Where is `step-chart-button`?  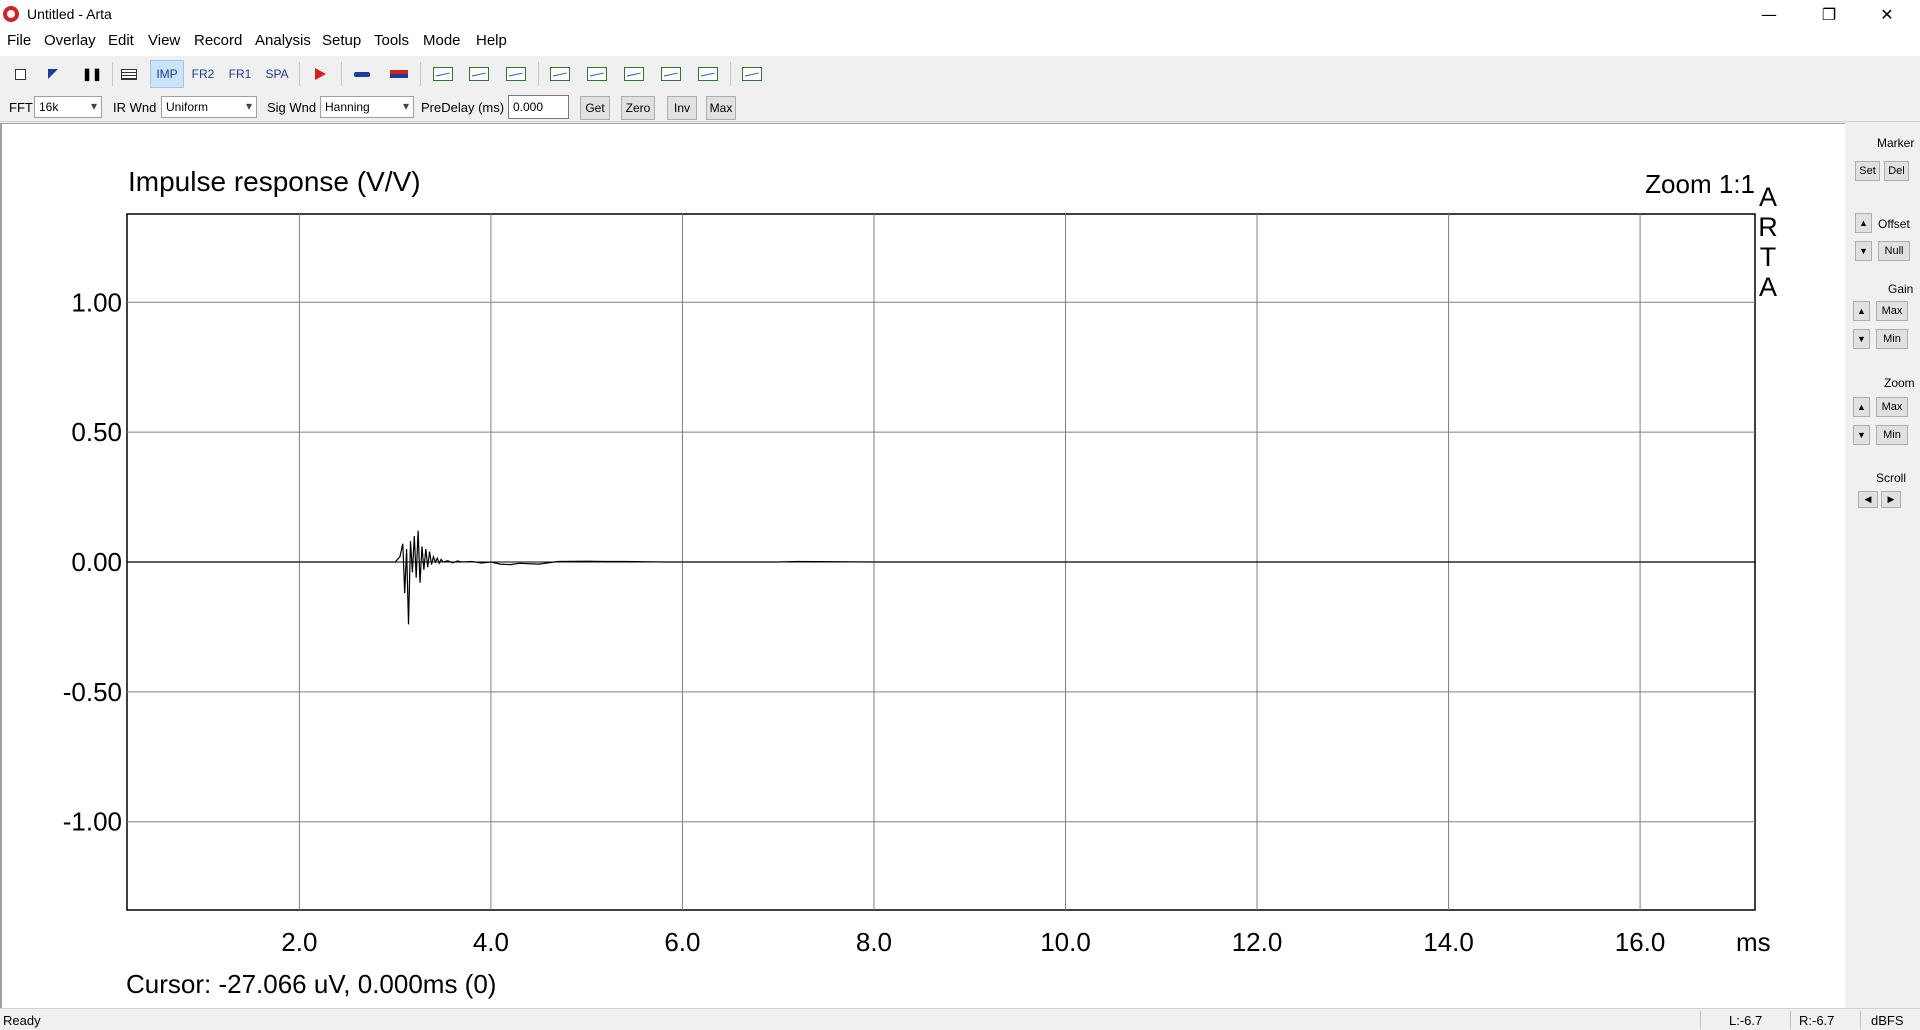
step-chart-button is located at coordinates (560, 74).